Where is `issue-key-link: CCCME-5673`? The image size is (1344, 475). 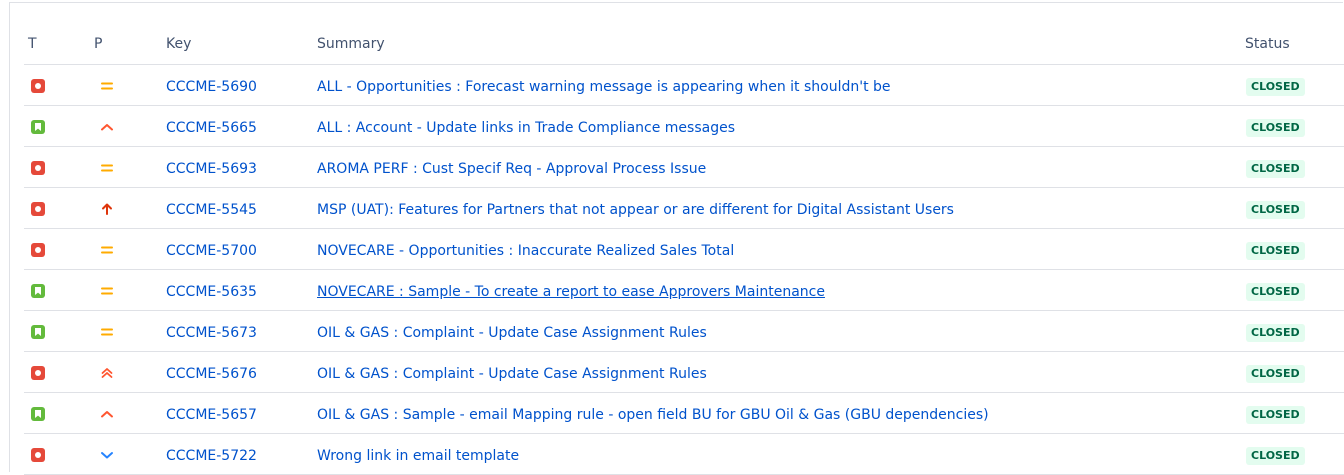 issue-key-link: CCCME-5673 is located at coordinates (211, 333).